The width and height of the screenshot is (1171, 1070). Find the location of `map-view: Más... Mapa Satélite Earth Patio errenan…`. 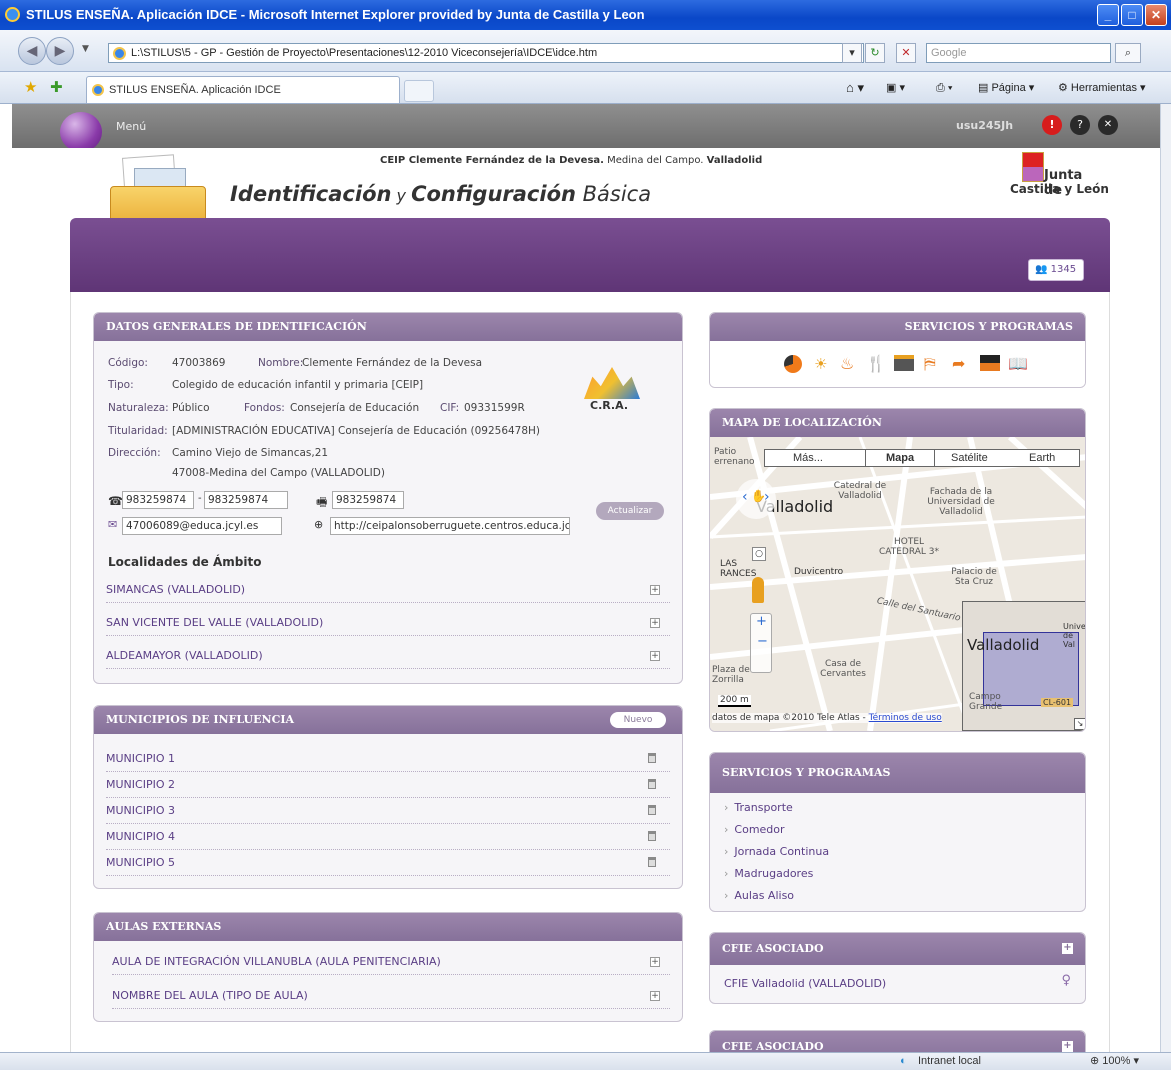

map-view: Más... Mapa Satélite Earth Patio errenan… is located at coordinates (897, 584).